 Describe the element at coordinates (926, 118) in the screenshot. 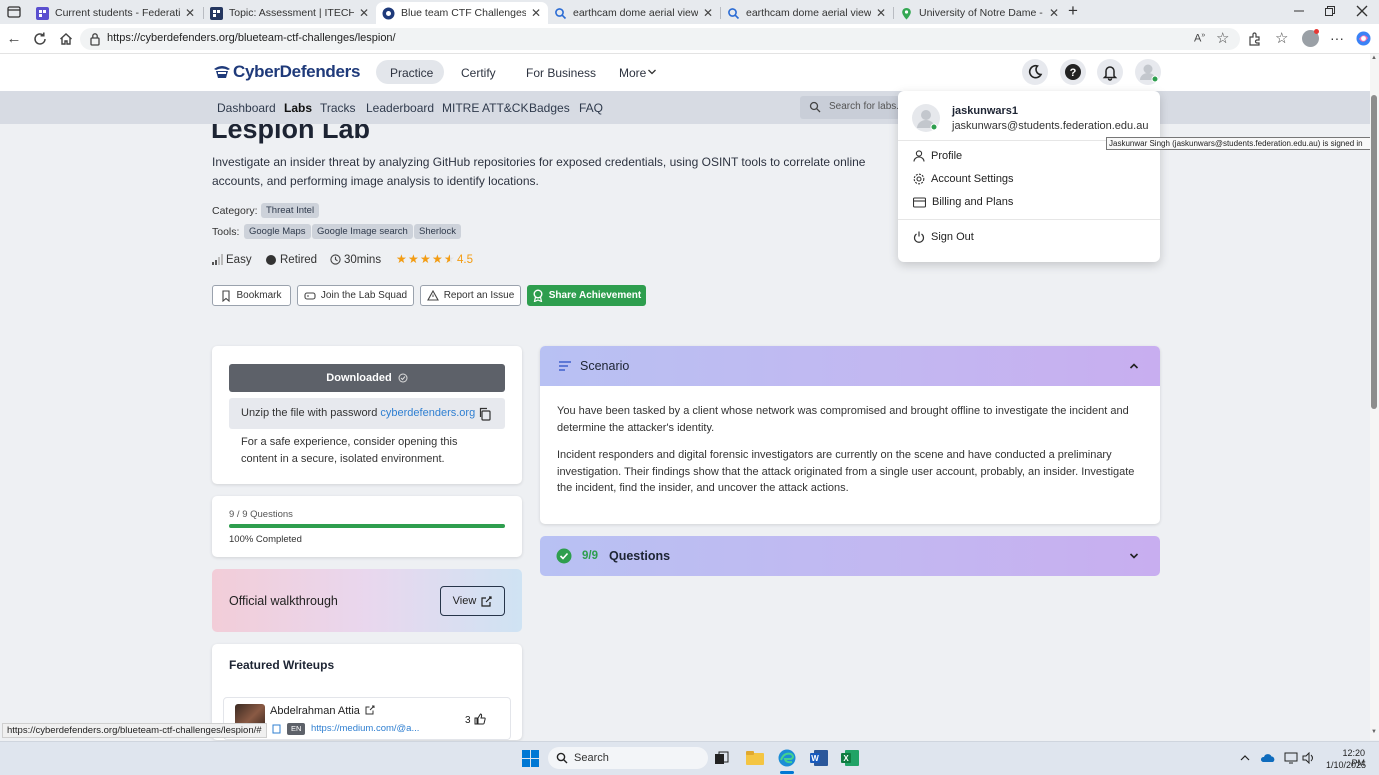

I see `dropdown-avatar` at that location.